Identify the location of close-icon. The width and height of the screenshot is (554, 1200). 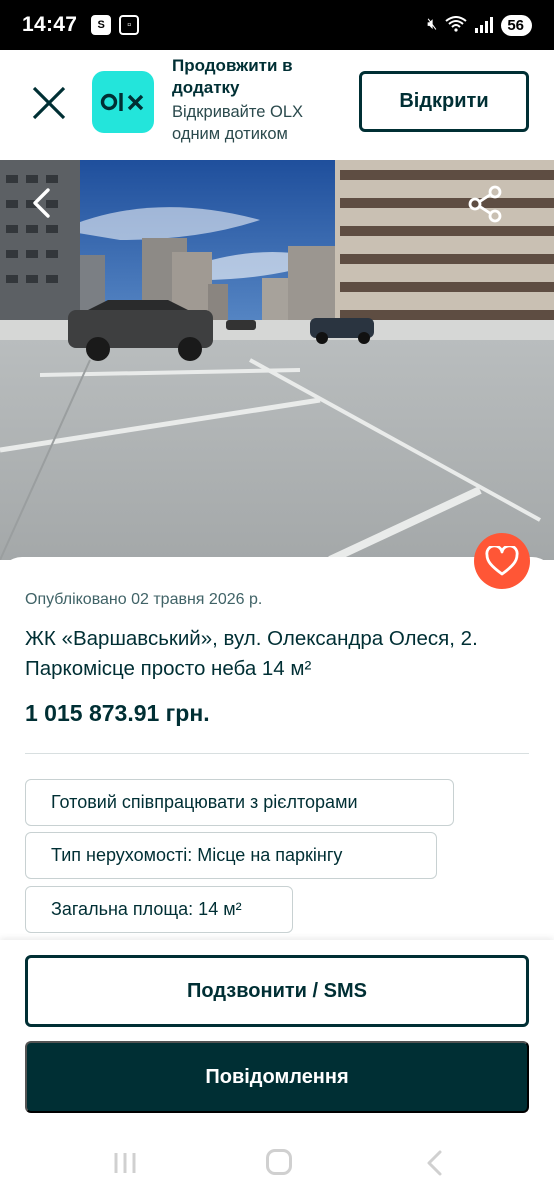
(49, 103).